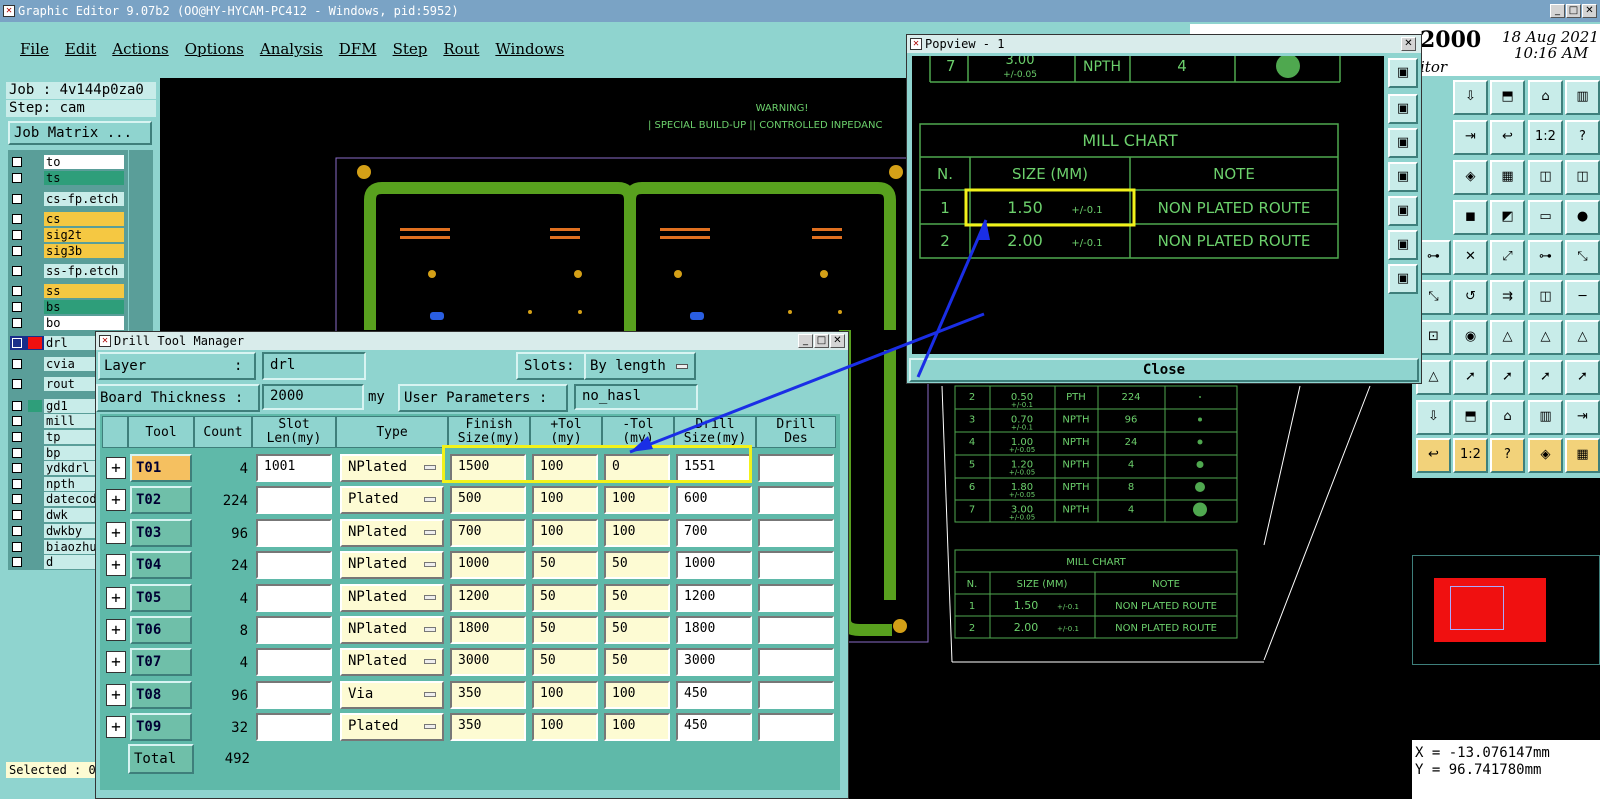 The image size is (1600, 799). I want to click on menu-item-options: Options, so click(214, 49).